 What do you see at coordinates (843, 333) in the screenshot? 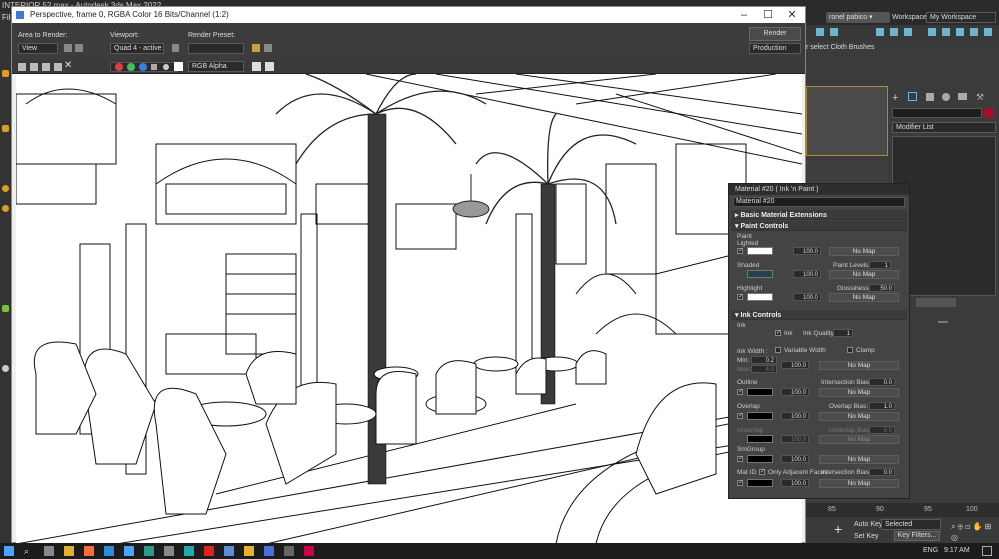
I see `ink-quality-field: 1` at bounding box center [843, 333].